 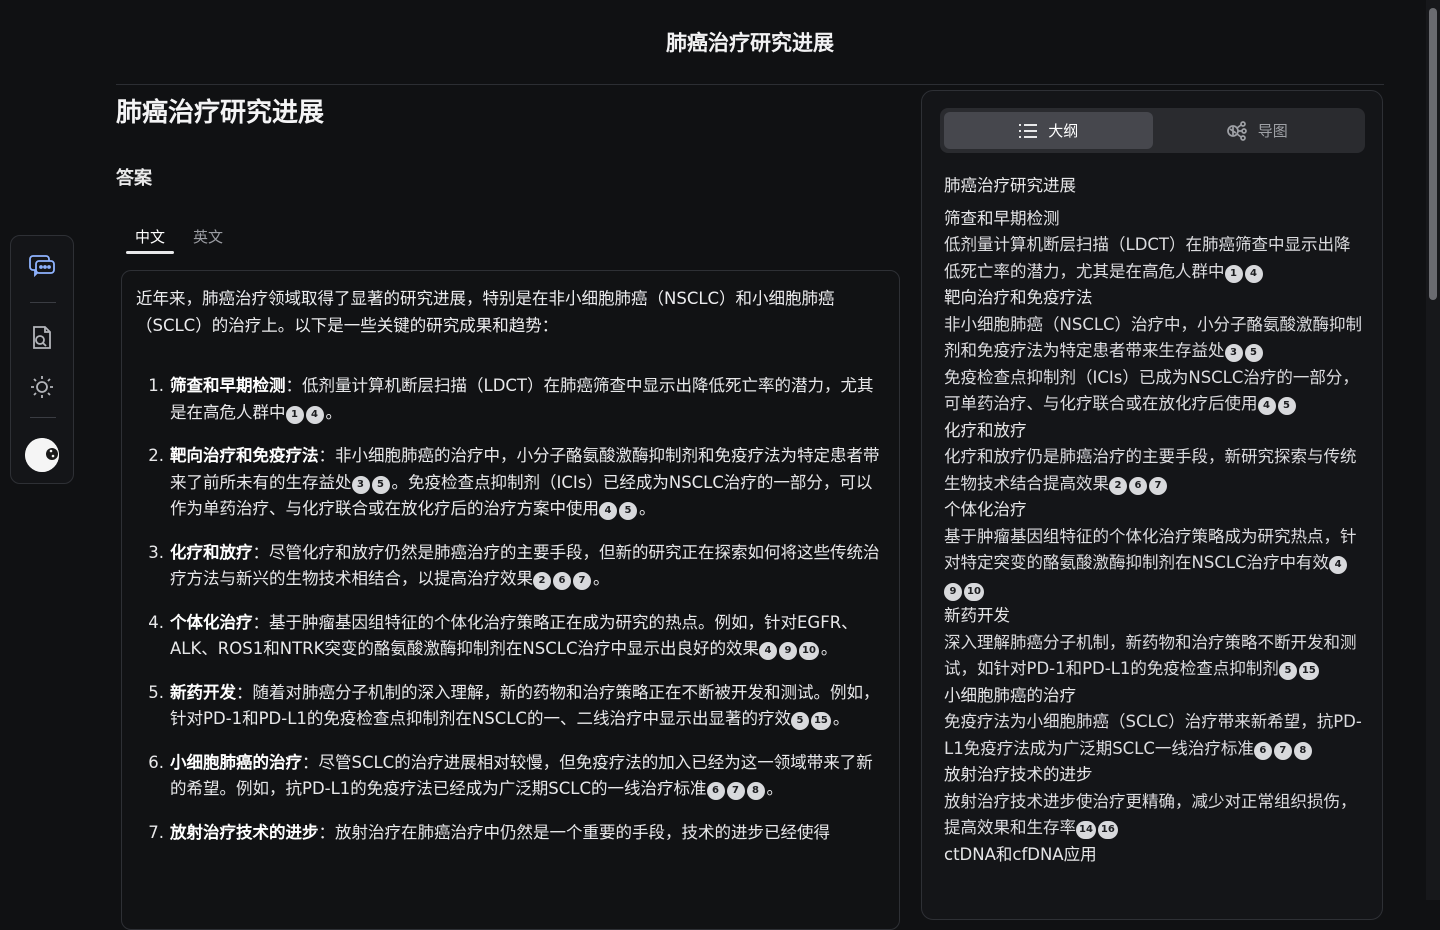 What do you see at coordinates (42, 455) in the screenshot?
I see `avatar` at bounding box center [42, 455].